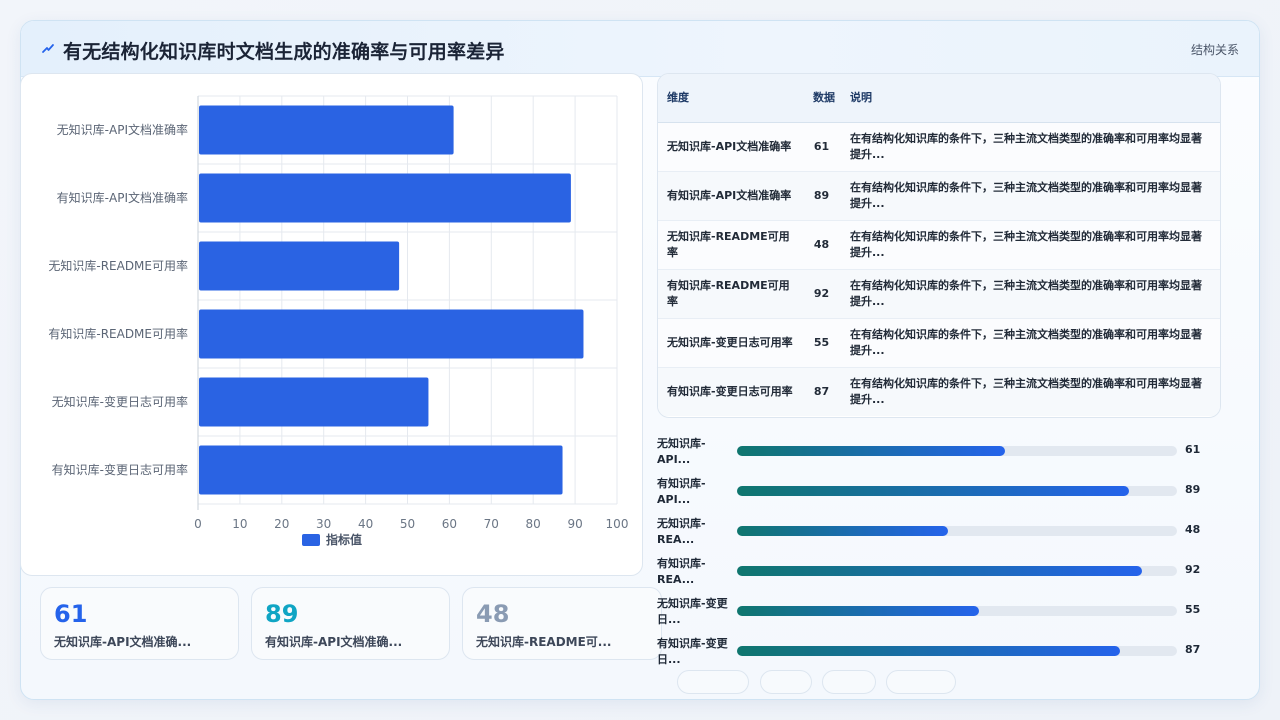 The width and height of the screenshot is (1280, 720). Describe the element at coordinates (1193, 569) in the screenshot. I see `progress-value: 92` at that location.